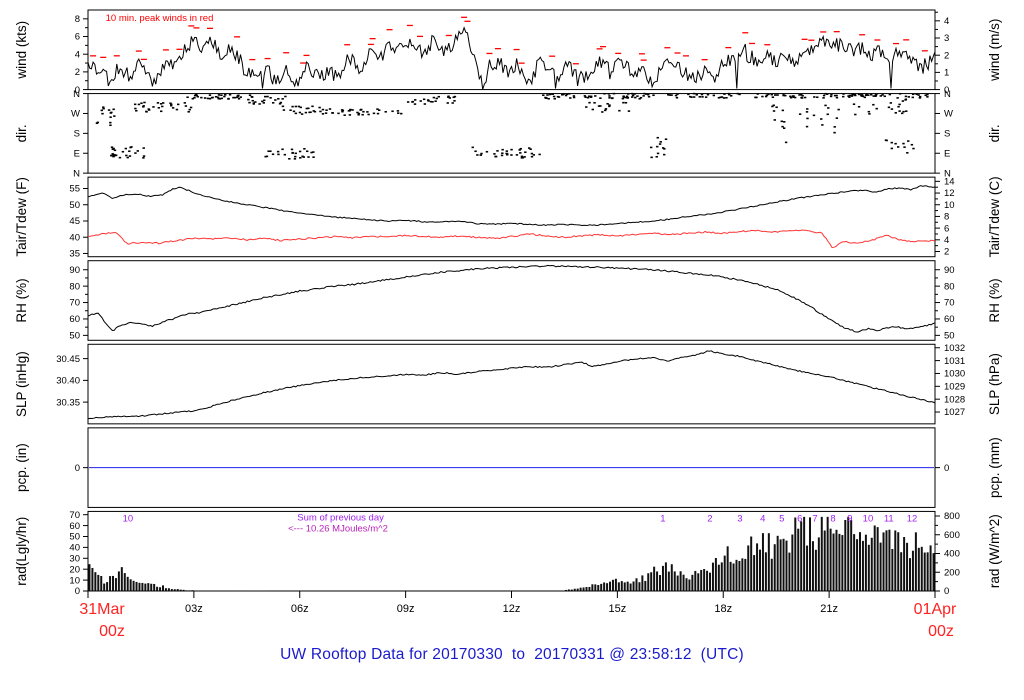 Image resolution: width=1024 pixels, height=700 pixels. What do you see at coordinates (947, 94) in the screenshot?
I see `right-tick-label: N` at bounding box center [947, 94].